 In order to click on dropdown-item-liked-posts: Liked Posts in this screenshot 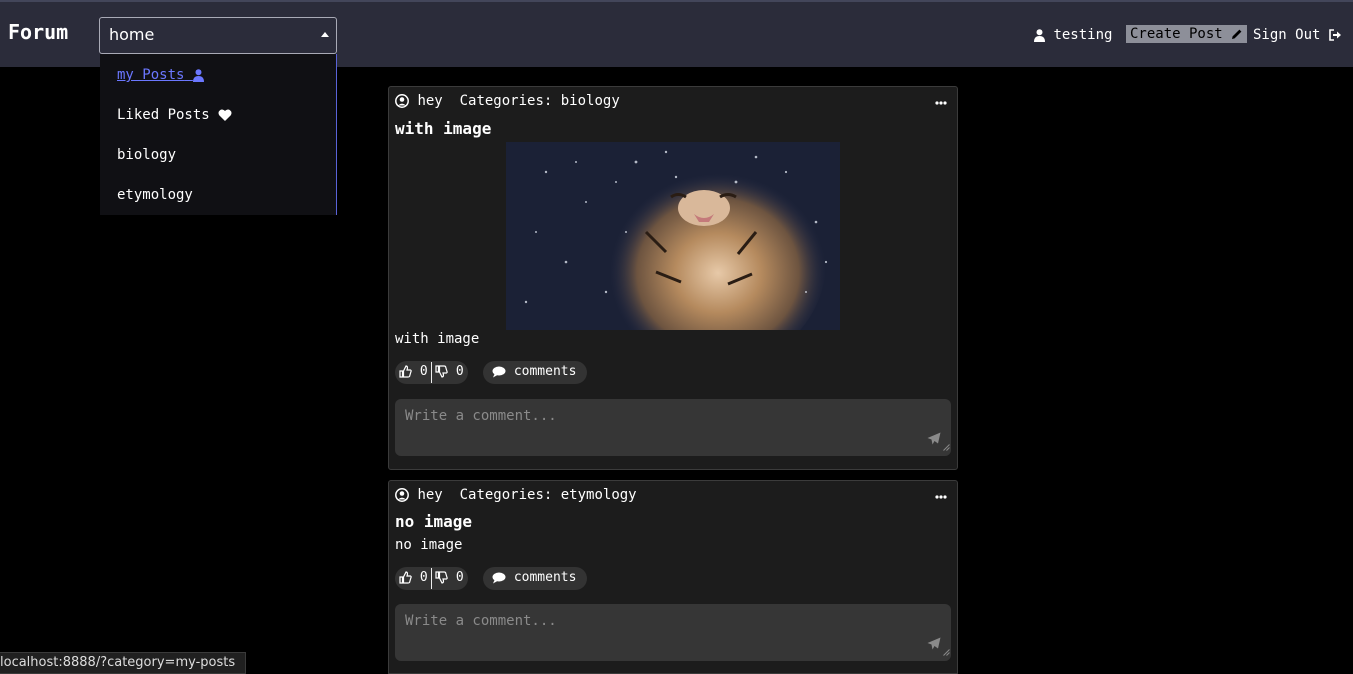, I will do `click(174, 115)`.